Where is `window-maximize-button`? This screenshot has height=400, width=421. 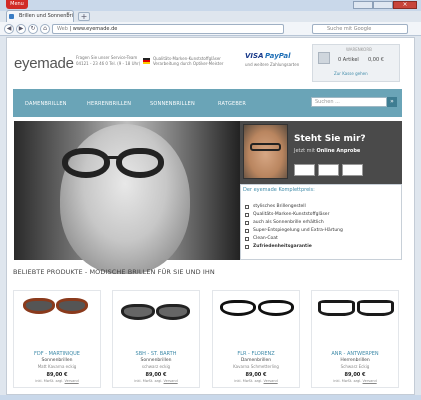
window-maximize-button is located at coordinates (383, 5).